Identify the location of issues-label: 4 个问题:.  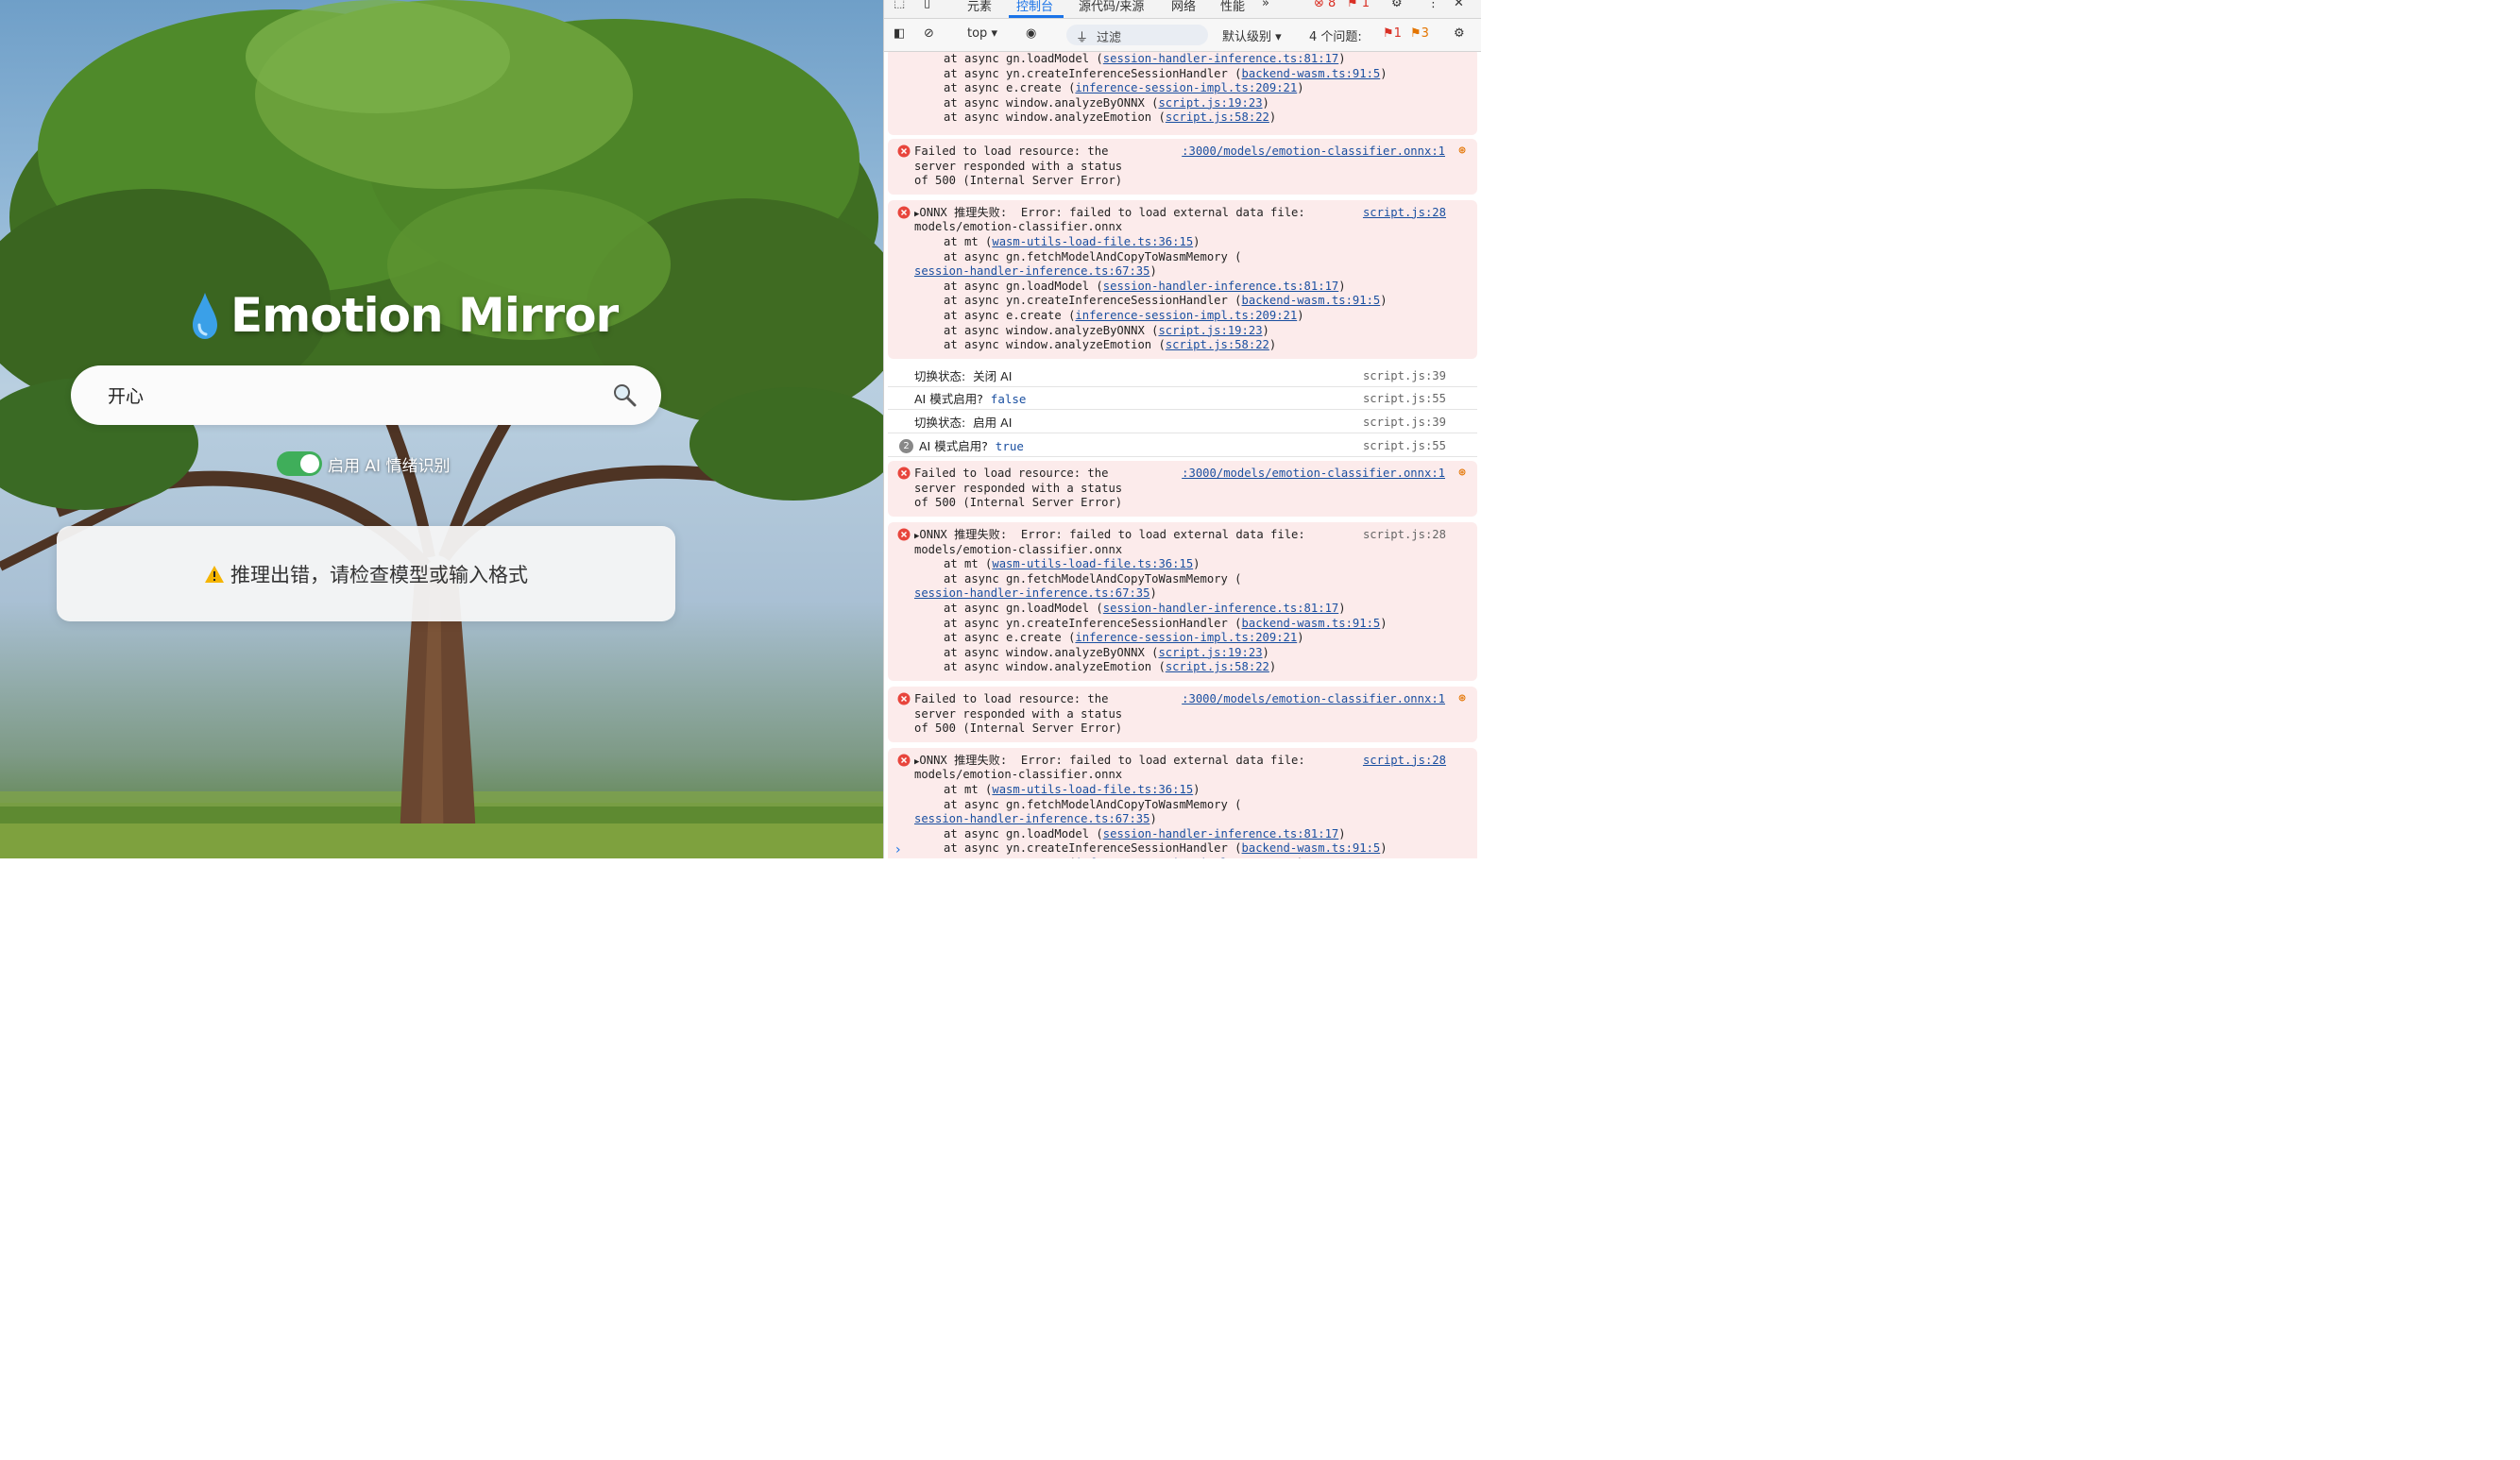
(1336, 37).